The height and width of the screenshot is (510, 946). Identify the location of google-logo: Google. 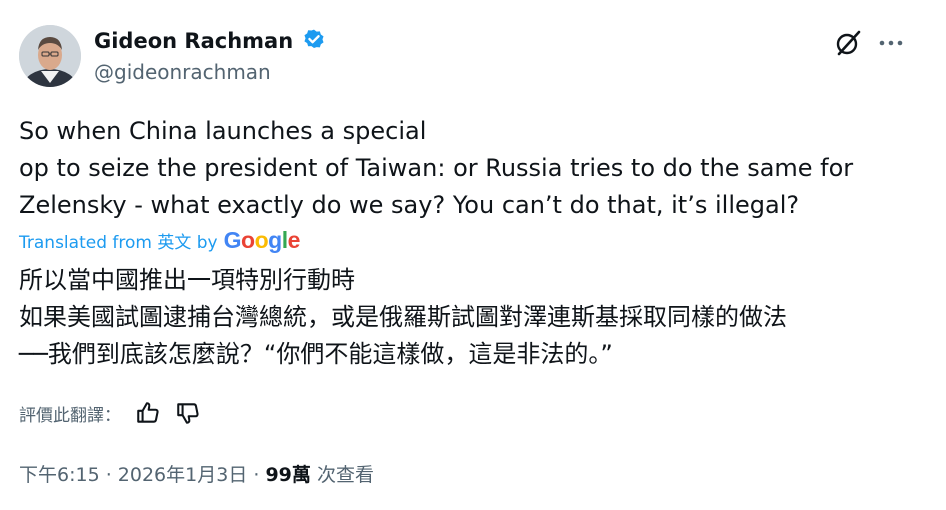
(262, 240).